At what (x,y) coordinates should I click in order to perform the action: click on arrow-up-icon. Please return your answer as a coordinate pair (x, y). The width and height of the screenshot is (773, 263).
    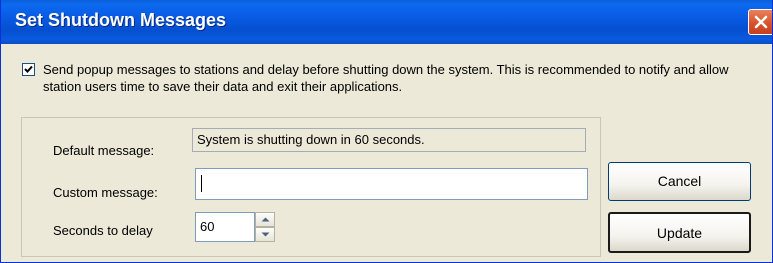
    Looking at the image, I should click on (265, 219).